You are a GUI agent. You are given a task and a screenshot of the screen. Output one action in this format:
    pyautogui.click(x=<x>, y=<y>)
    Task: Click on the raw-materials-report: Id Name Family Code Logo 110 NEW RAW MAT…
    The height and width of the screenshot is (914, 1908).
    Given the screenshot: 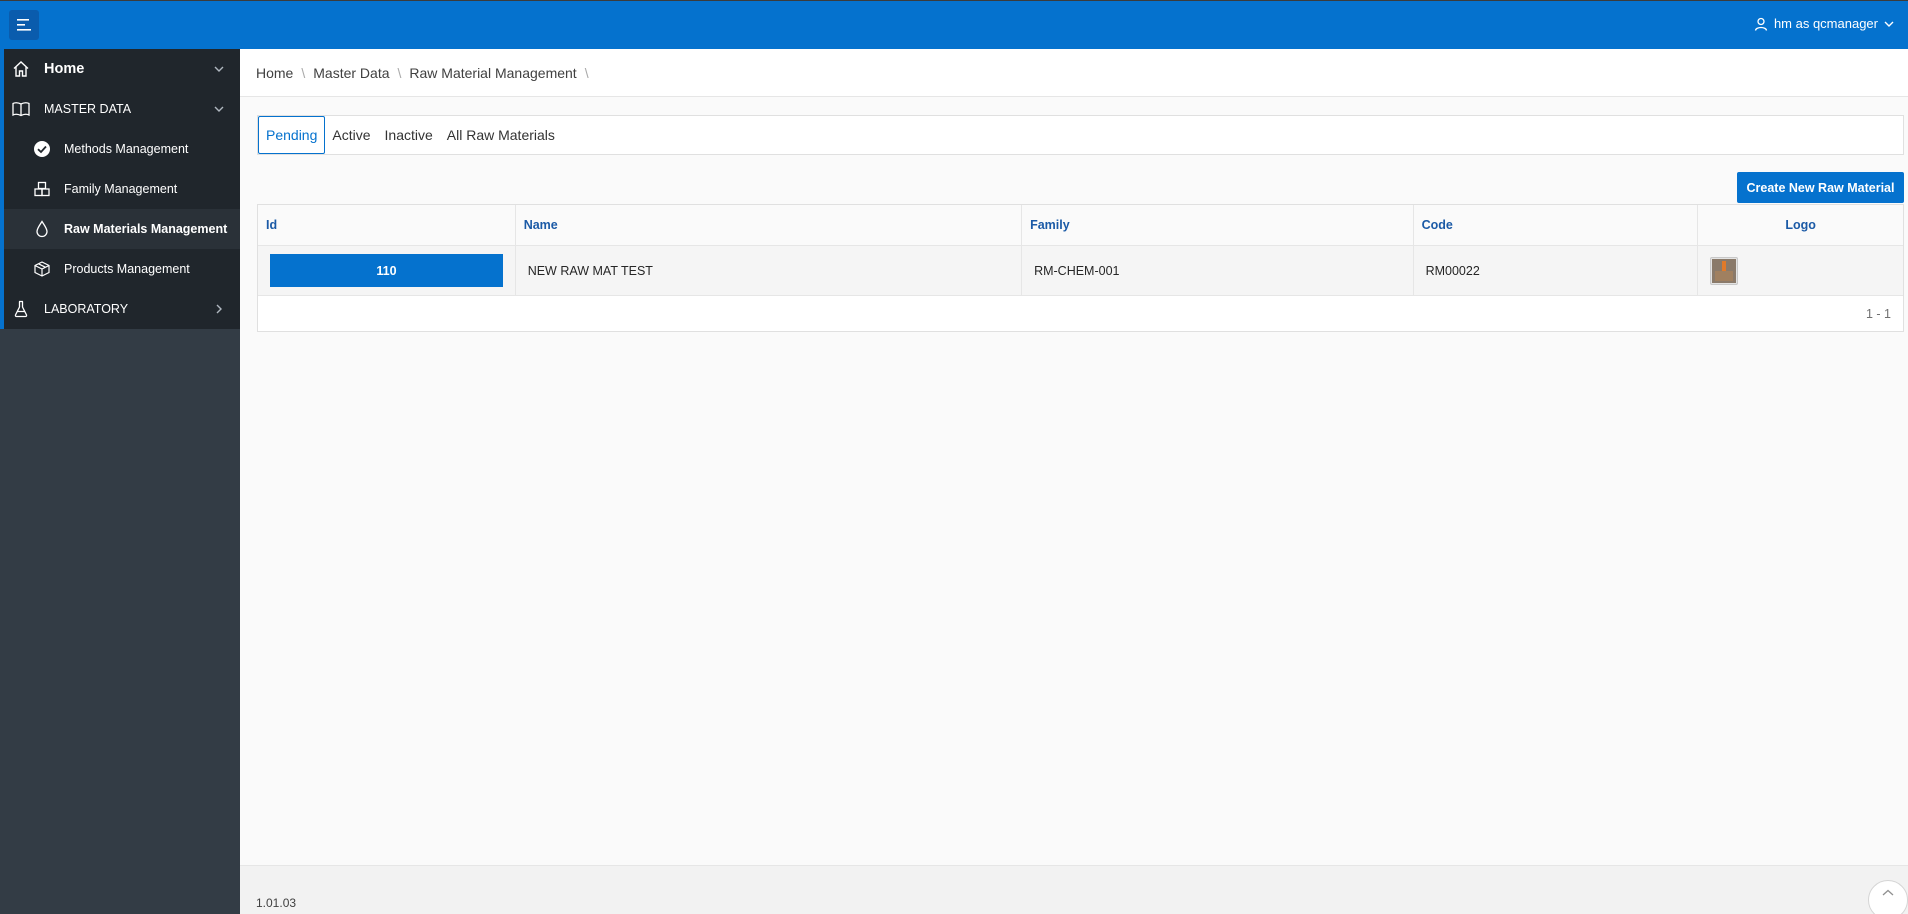 What is the action you would take?
    pyautogui.click(x=1080, y=268)
    